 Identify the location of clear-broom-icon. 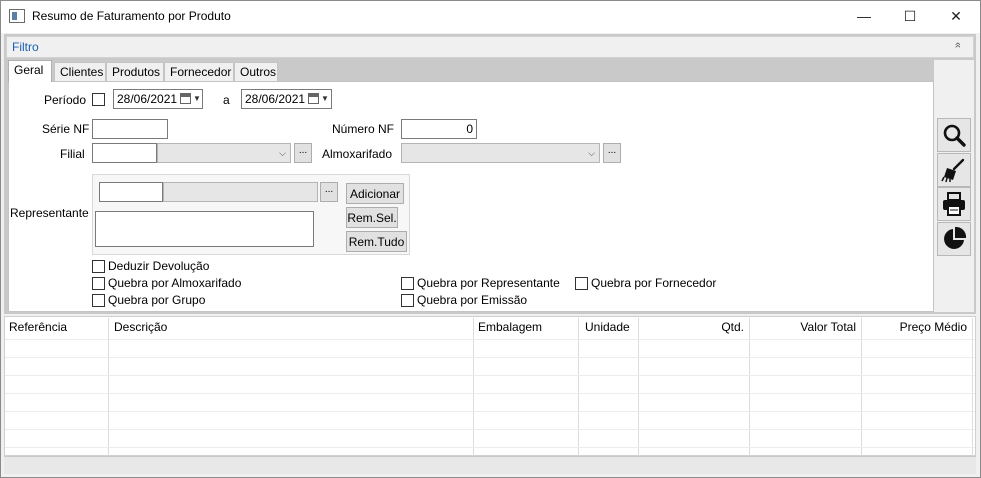
(953, 170).